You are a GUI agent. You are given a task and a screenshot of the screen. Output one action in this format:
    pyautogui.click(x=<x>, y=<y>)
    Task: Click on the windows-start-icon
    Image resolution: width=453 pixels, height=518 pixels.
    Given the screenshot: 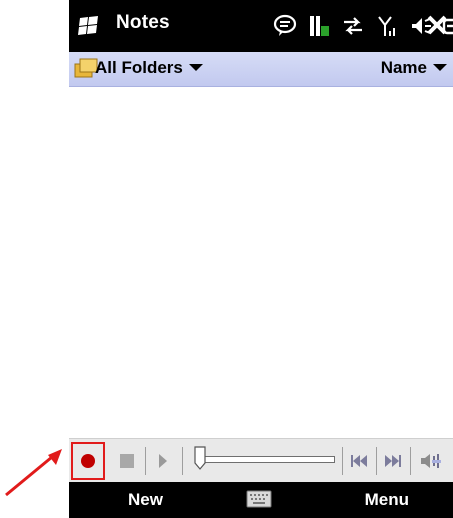 What is the action you would take?
    pyautogui.click(x=89, y=26)
    